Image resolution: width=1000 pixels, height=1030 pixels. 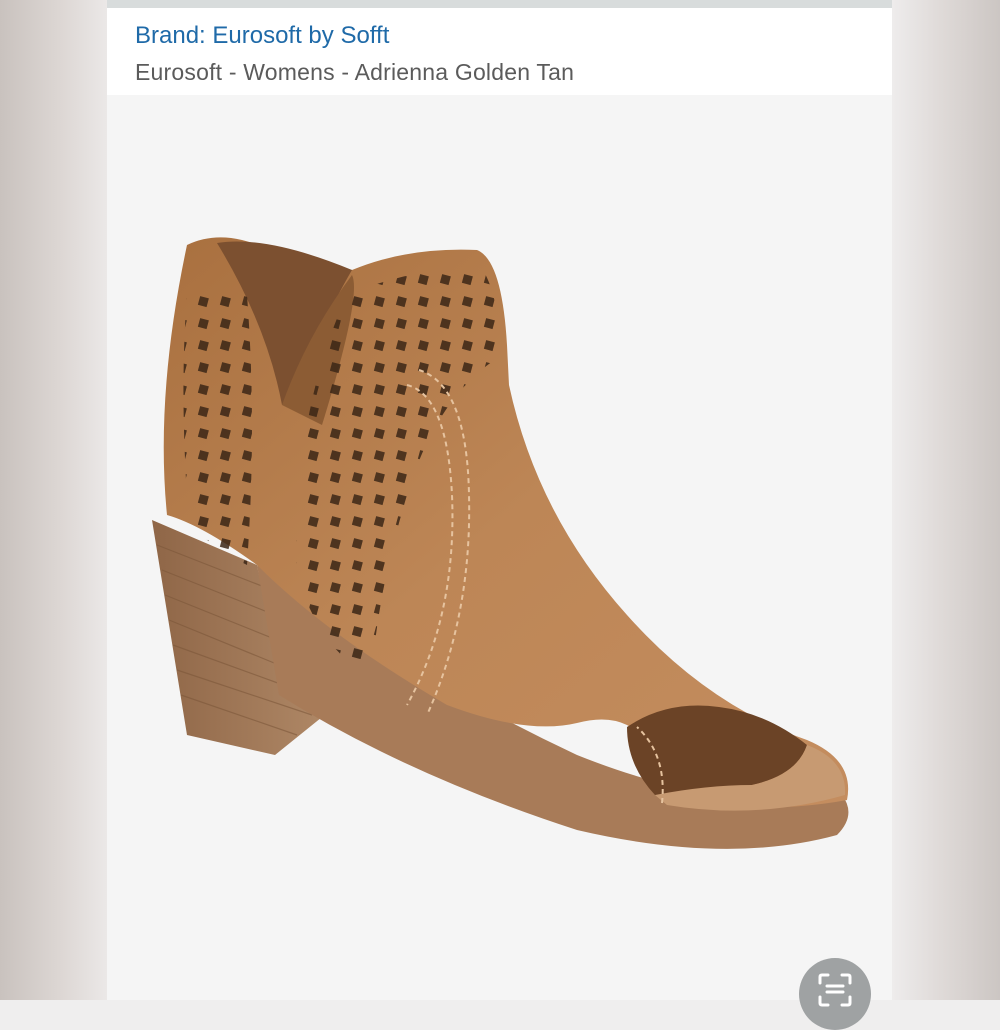 What do you see at coordinates (946, 500) in the screenshot?
I see `right-backdrop` at bounding box center [946, 500].